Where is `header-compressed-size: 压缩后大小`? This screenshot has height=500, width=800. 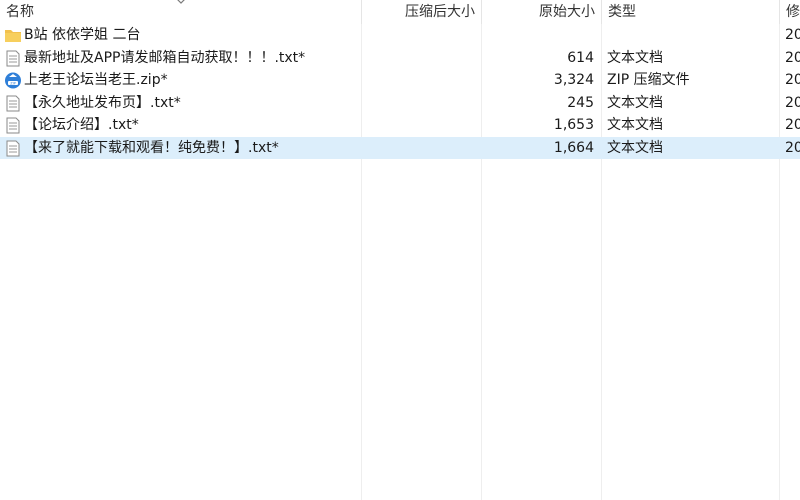
header-compressed-size: 压缩后大小 is located at coordinates (421, 12).